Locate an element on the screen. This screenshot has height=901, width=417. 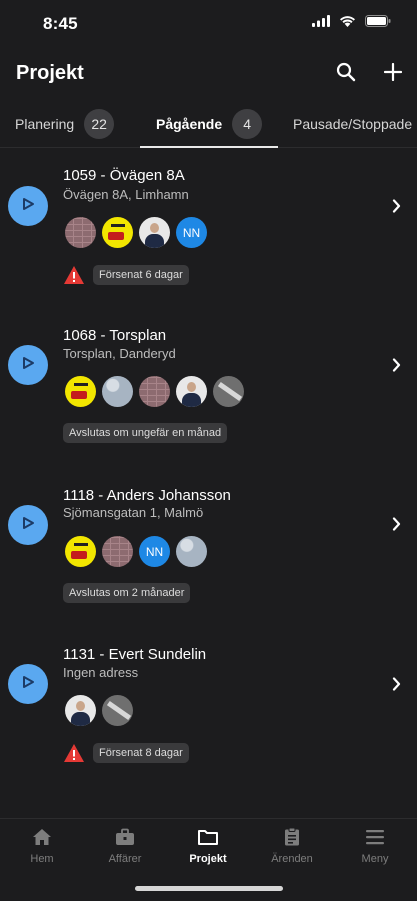
nav-label: Hem is located at coordinates (42, 859).